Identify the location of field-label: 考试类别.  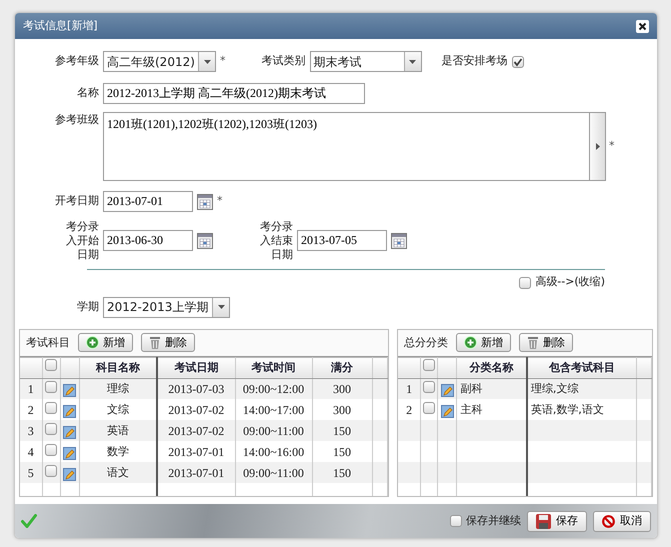
(283, 61).